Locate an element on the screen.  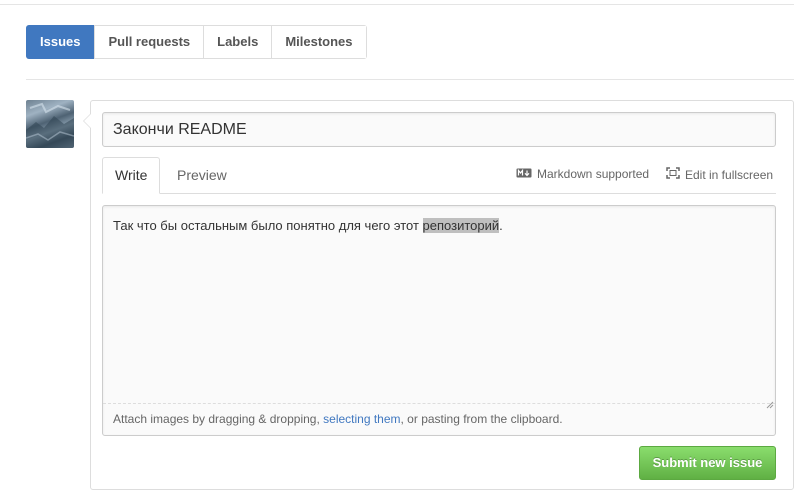
tab-issues: Issues is located at coordinates (60, 42).